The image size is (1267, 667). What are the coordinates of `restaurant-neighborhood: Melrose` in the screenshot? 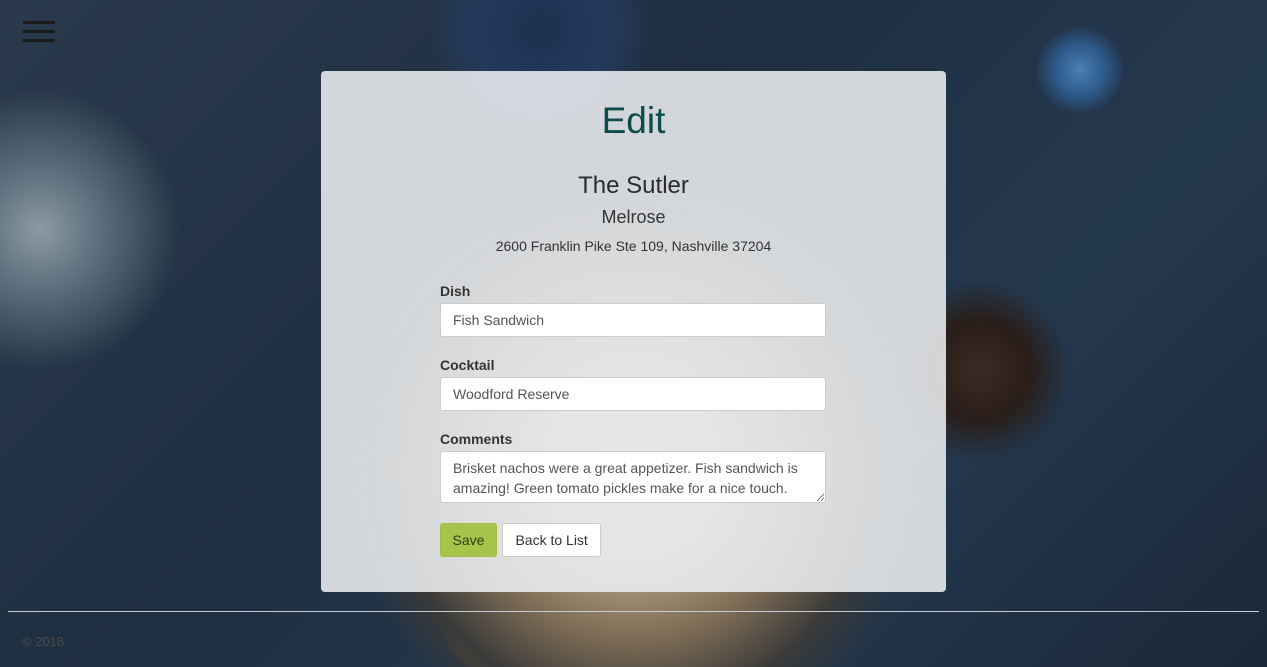 It's located at (633, 217).